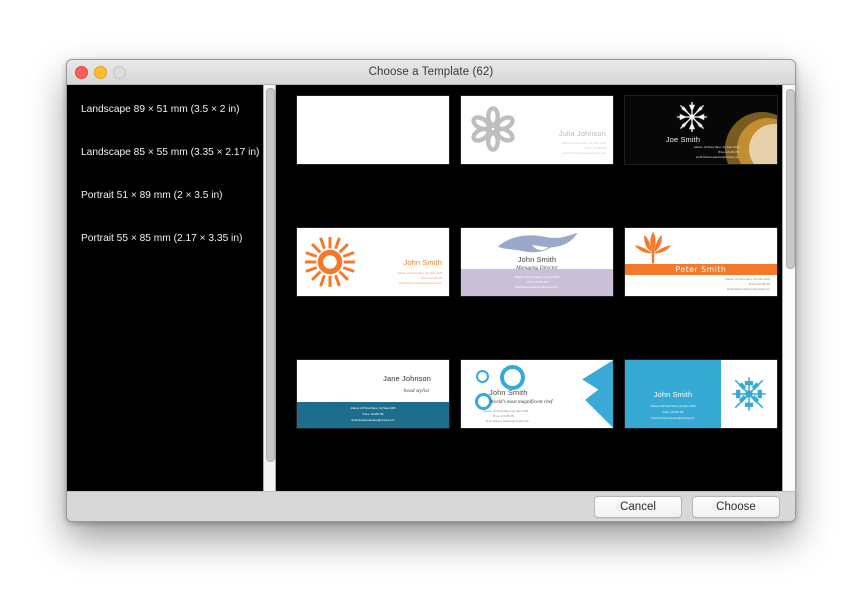  Describe the element at coordinates (169, 109) in the screenshot. I see `sidebar-item-landscape-89x51: Landscape 89 × 51 mm (3.5 × 2 in)` at that location.